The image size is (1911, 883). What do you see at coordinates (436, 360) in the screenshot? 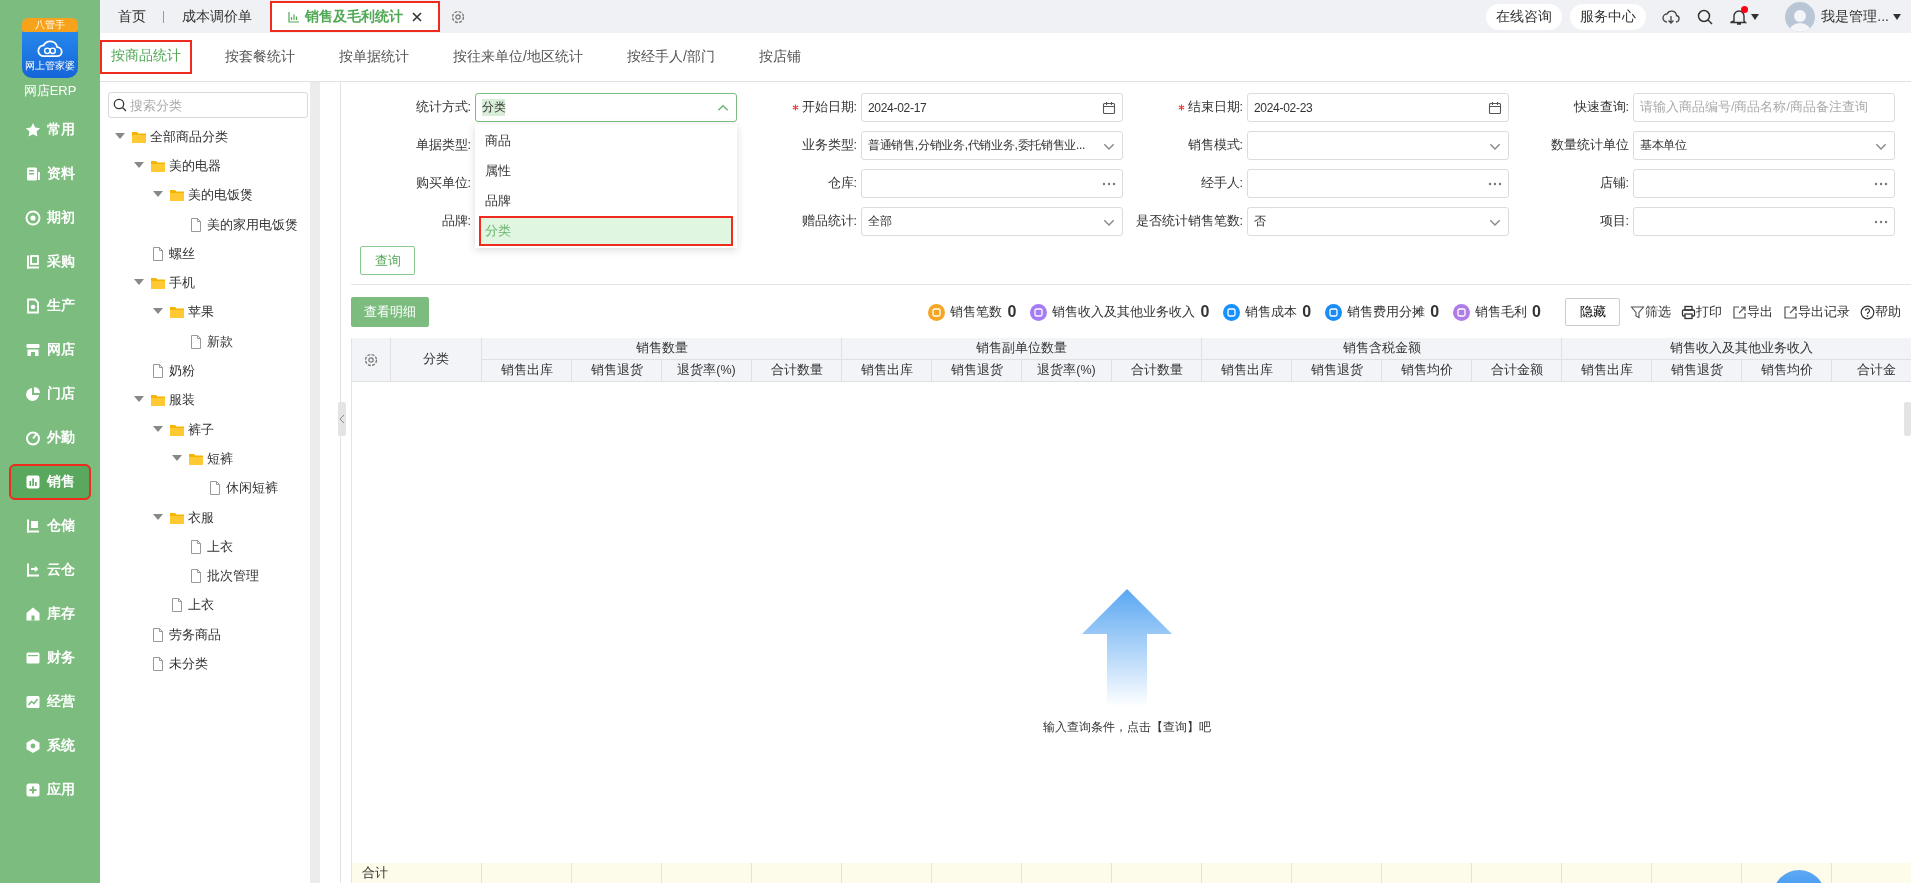
I see `column-header: 分类` at bounding box center [436, 360].